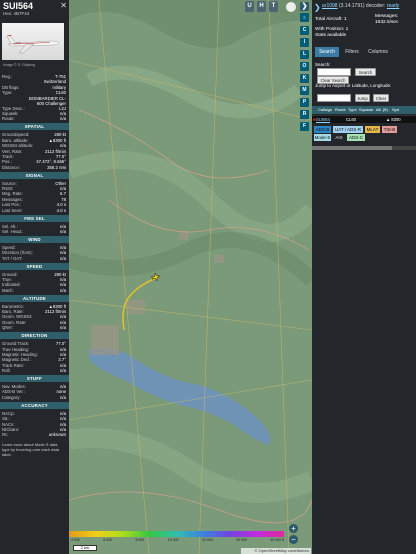 Image resolution: width=416 pixels, height=554 pixels. What do you see at coordinates (304, 66) in the screenshot?
I see `map-button-o: O` at bounding box center [304, 66].